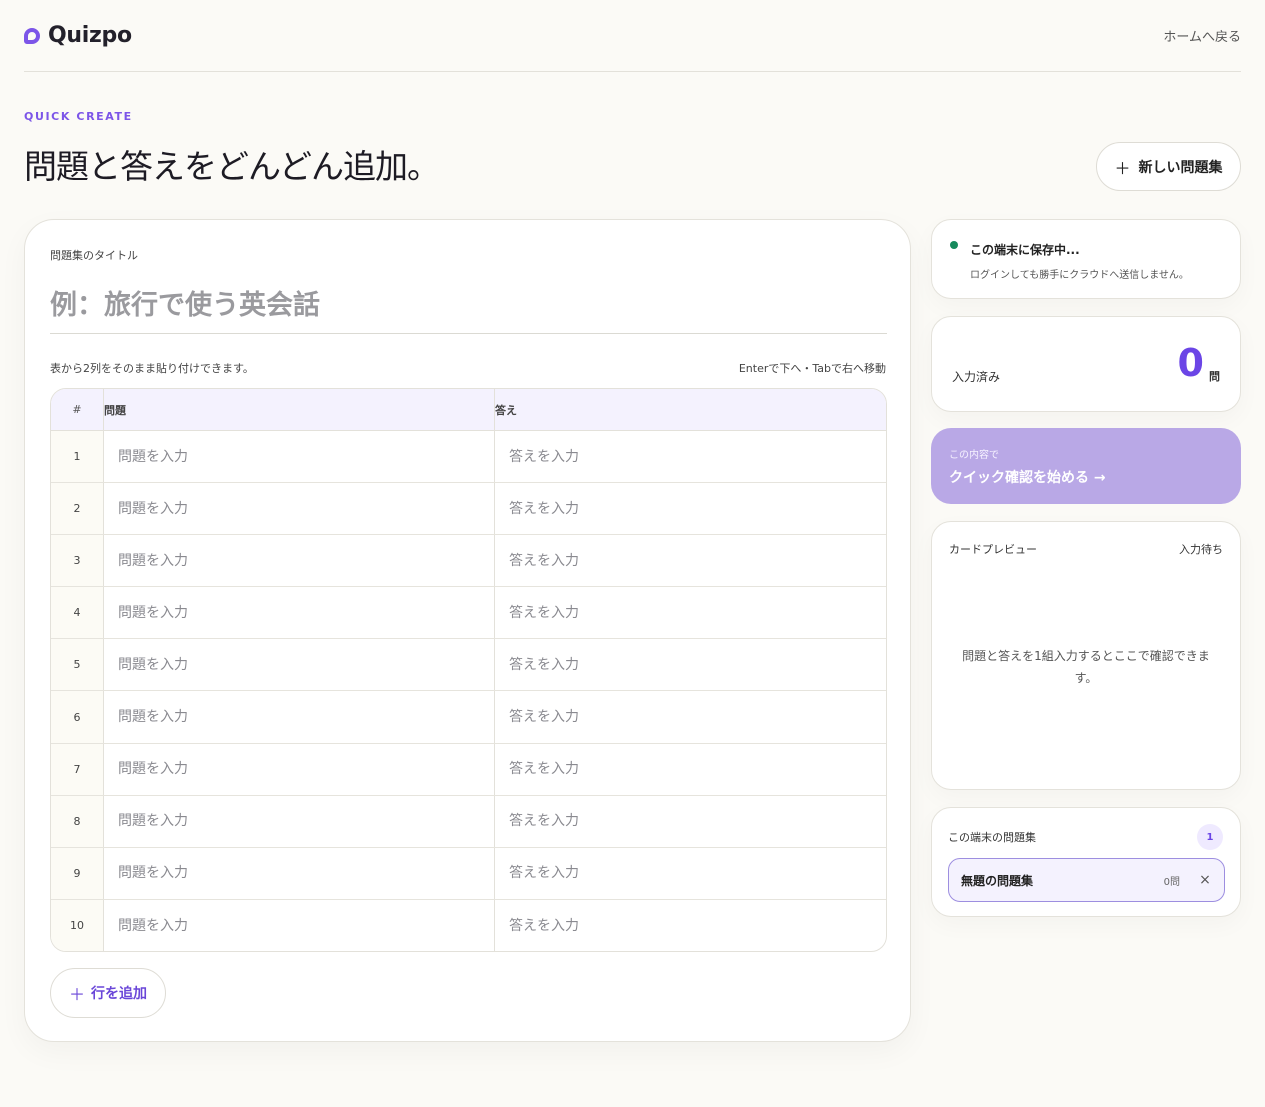  Describe the element at coordinates (1180, 167) in the screenshot. I see `new-set-button-label: 新しい問題集` at that location.